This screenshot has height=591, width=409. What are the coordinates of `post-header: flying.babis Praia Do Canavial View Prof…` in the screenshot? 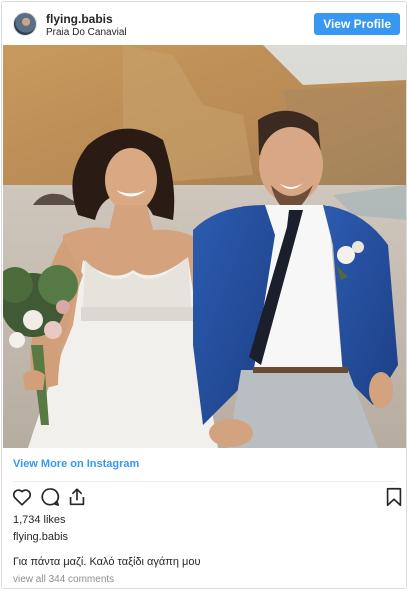 It's located at (204, 24).